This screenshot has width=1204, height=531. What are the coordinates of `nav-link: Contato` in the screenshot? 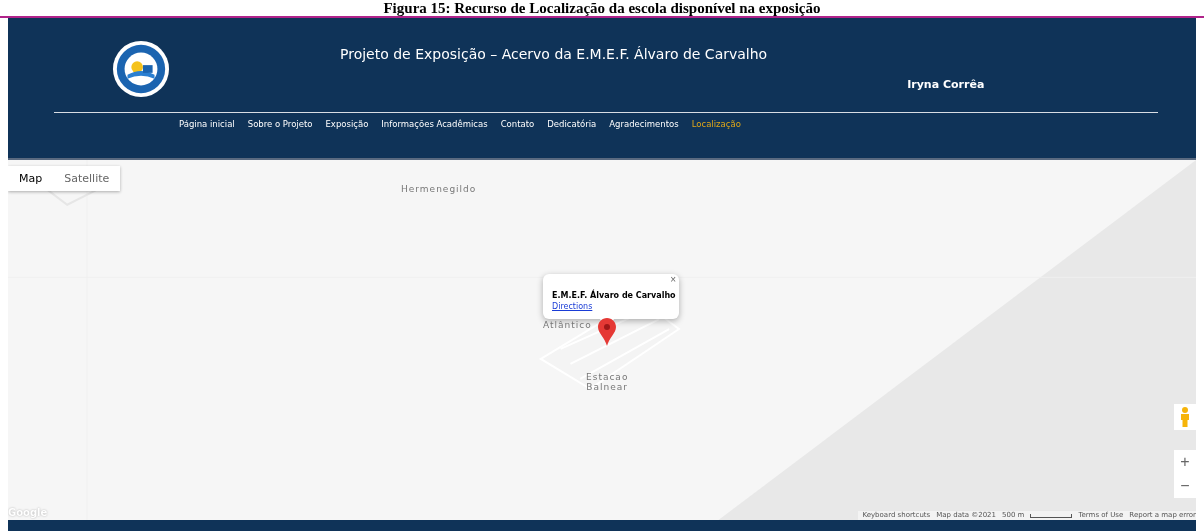 It's located at (517, 124).